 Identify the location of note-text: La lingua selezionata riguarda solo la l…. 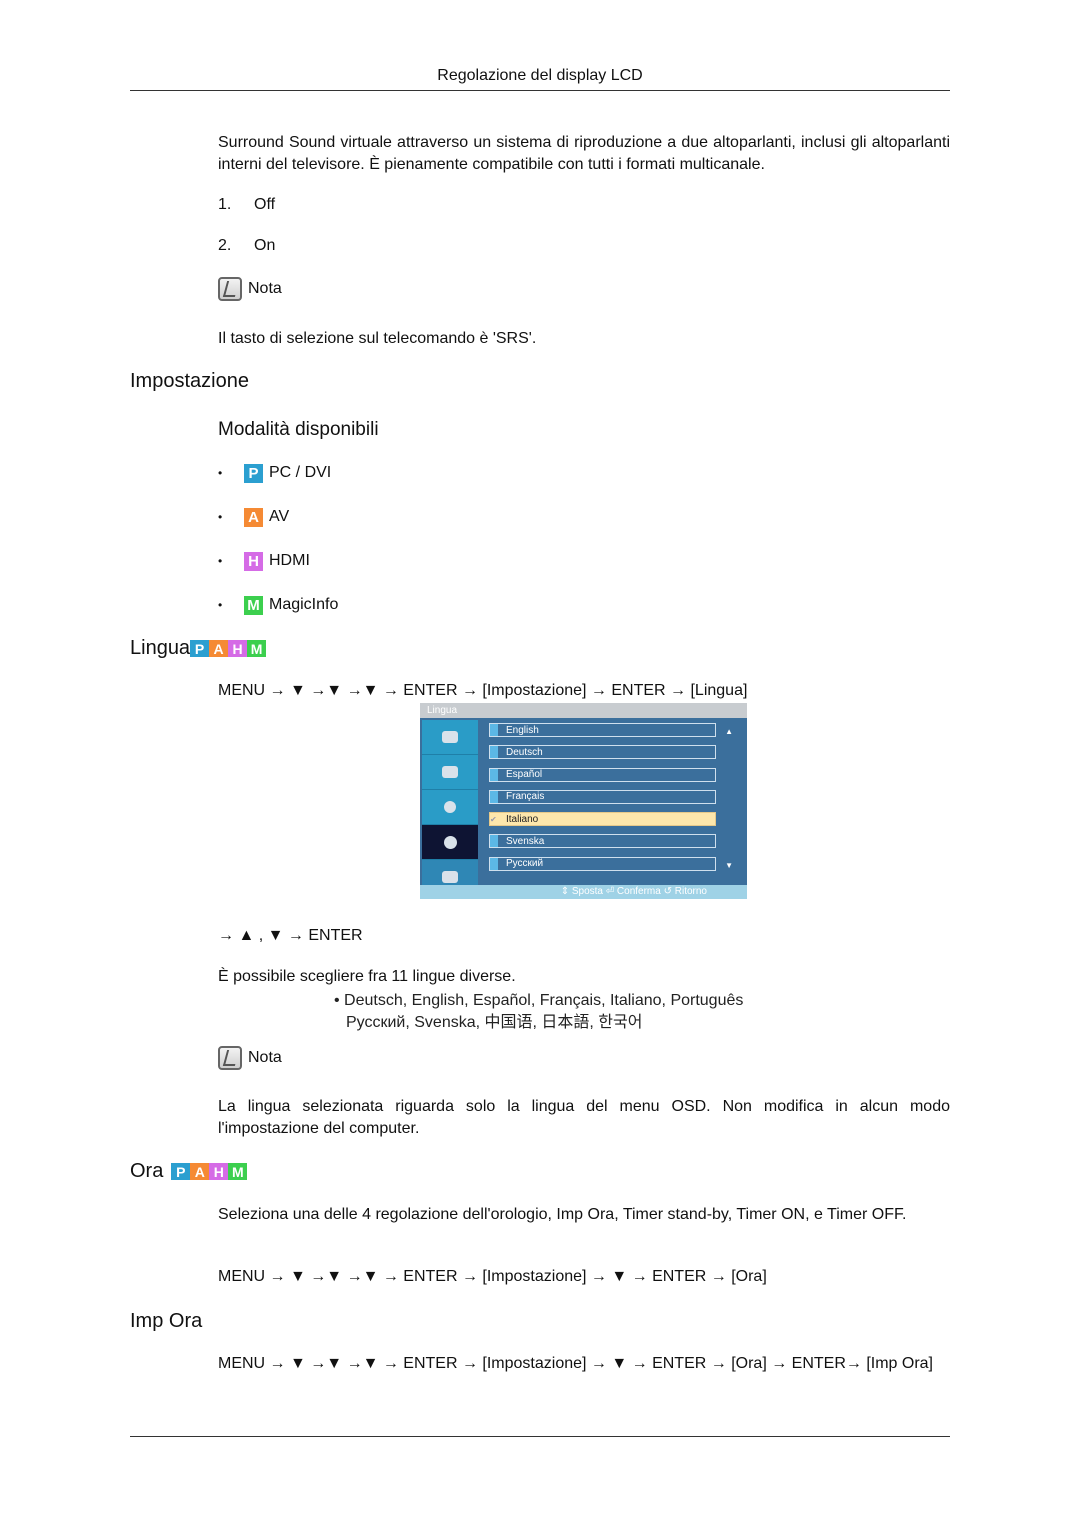
(584, 1117).